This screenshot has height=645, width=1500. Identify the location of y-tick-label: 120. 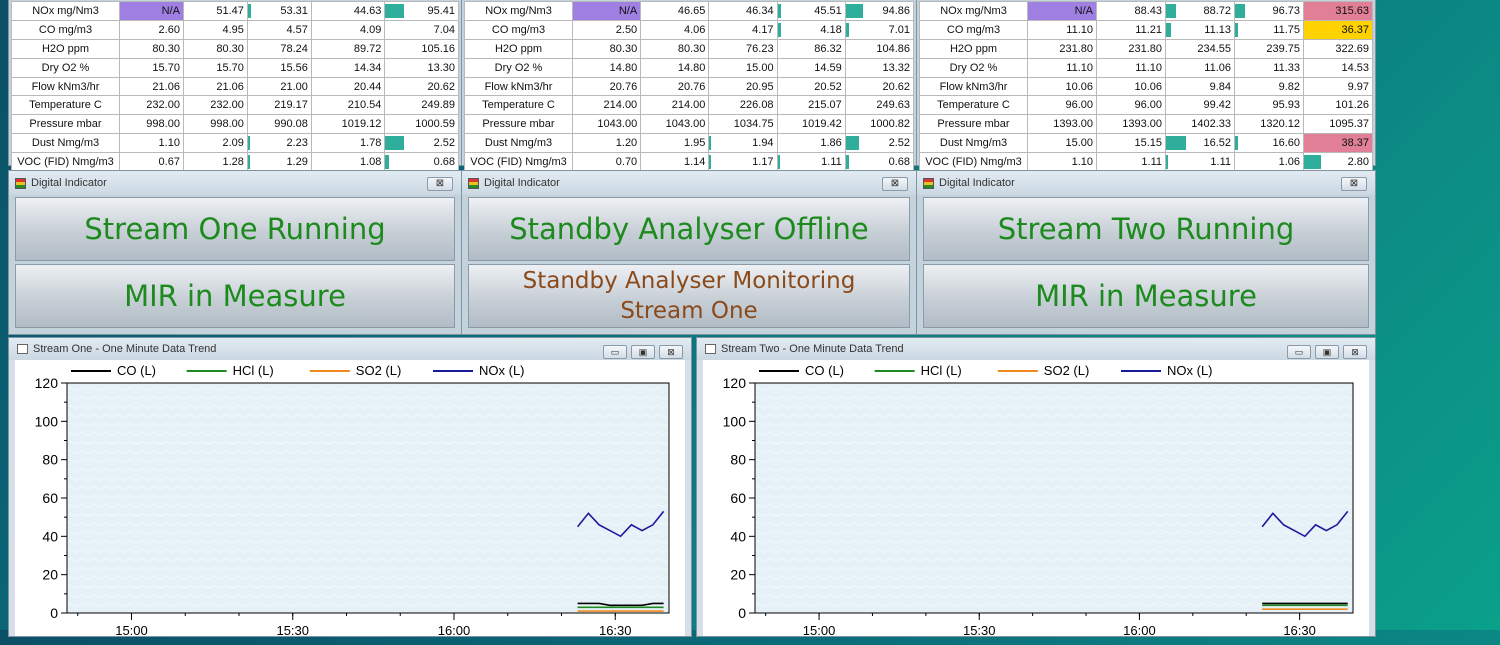
(735, 383).